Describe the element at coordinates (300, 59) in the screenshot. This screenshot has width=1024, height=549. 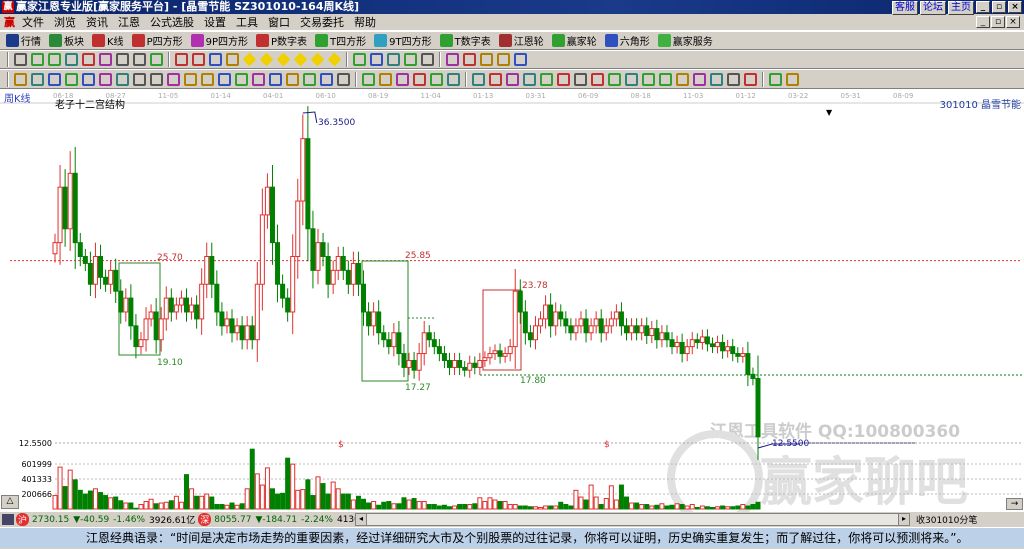
I see `diamond-4-icon` at that location.